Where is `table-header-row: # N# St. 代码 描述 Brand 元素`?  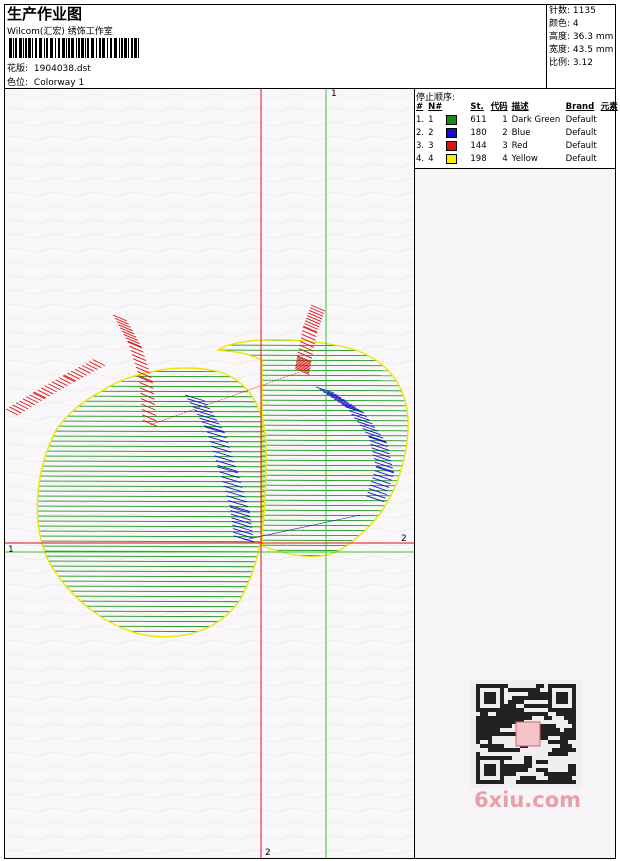 table-header-row: # N# St. 代码 描述 Brand 元素 is located at coordinates (517, 107).